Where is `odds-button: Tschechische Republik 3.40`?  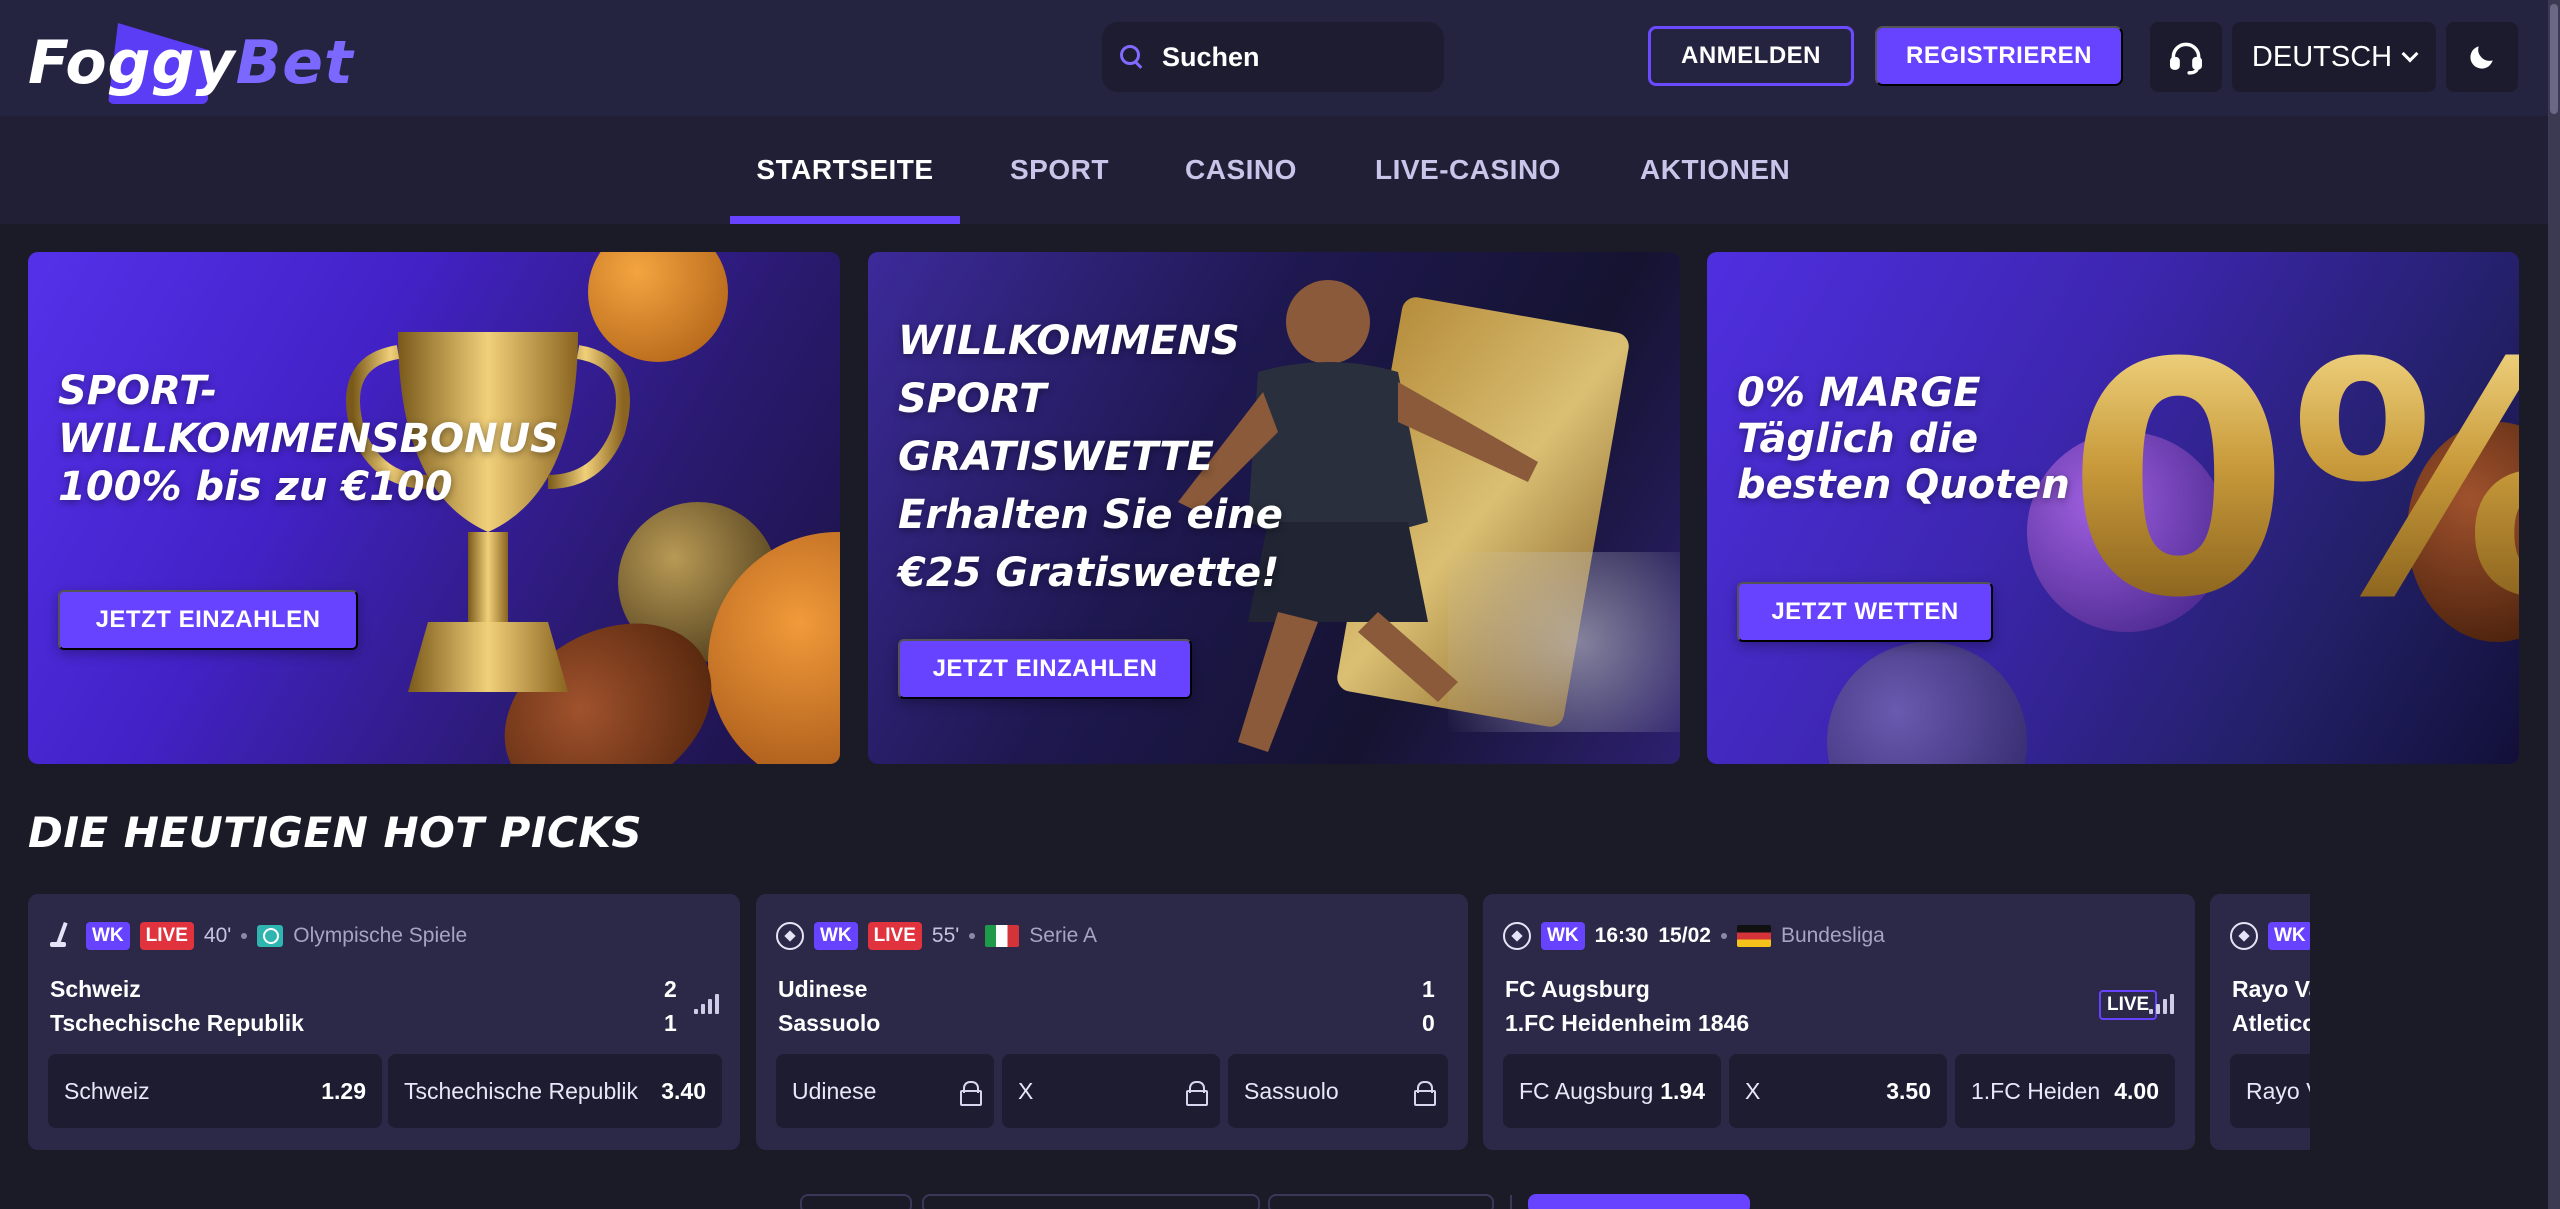 odds-button: Tschechische Republik 3.40 is located at coordinates (555, 1091).